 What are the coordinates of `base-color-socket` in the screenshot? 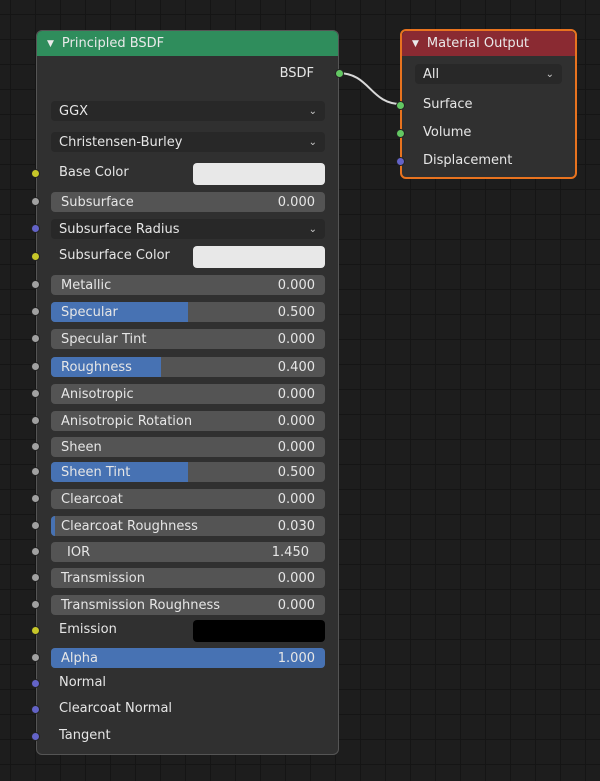 It's located at (35, 173).